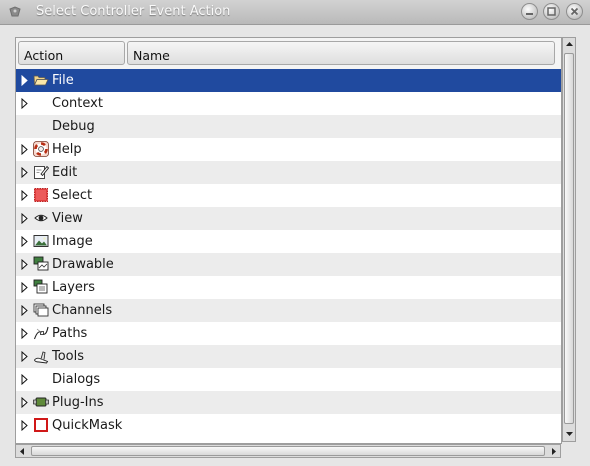  Describe the element at coordinates (288, 218) in the screenshot. I see `tree-row-view: View` at that location.